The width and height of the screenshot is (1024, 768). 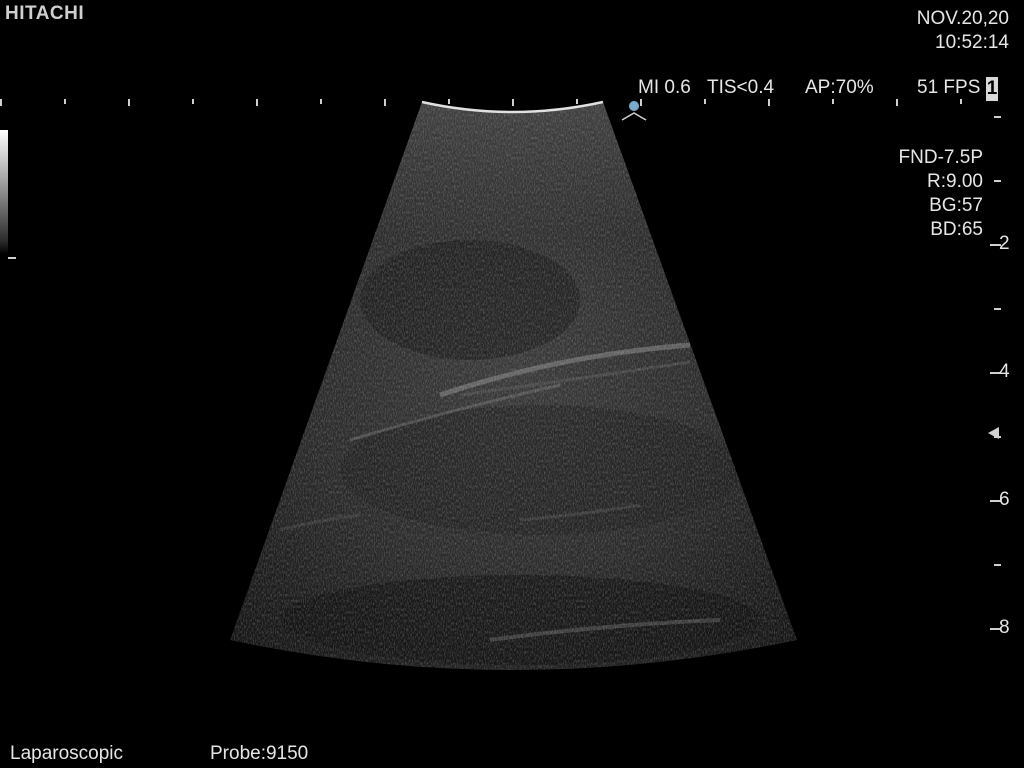 I want to click on exam-mode: Laparoscopic, so click(x=67, y=753).